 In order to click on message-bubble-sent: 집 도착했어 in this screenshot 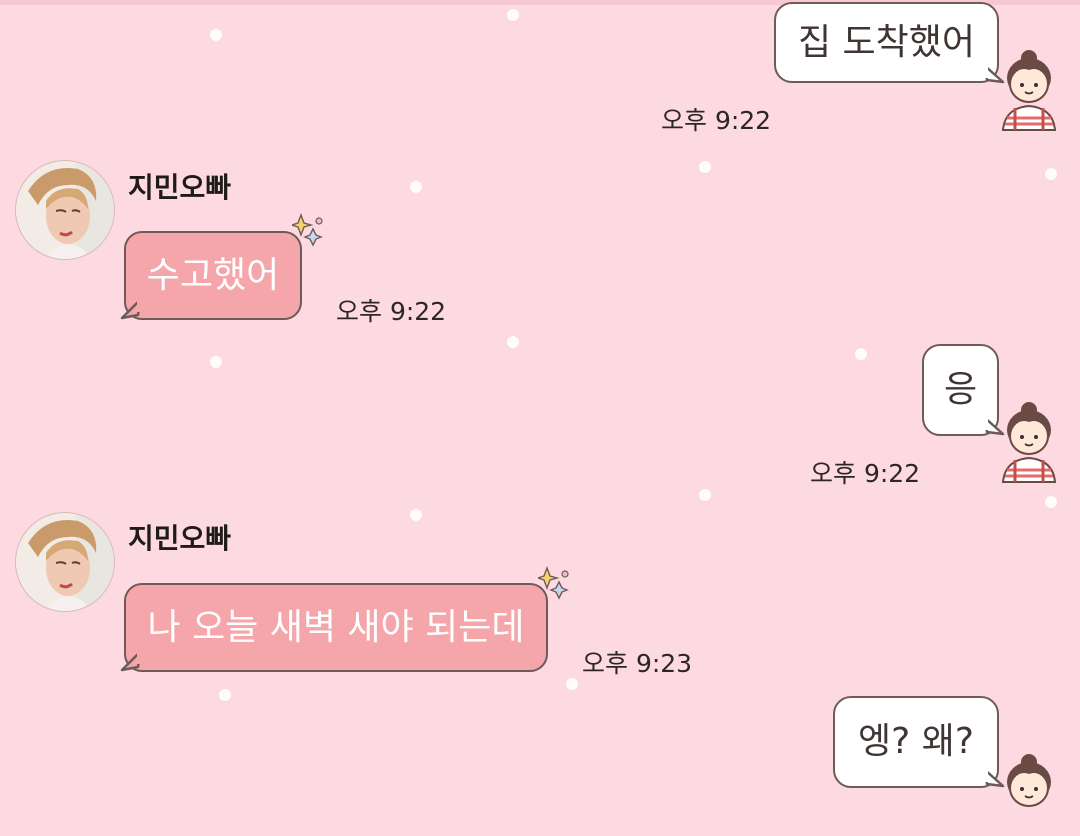, I will do `click(886, 42)`.